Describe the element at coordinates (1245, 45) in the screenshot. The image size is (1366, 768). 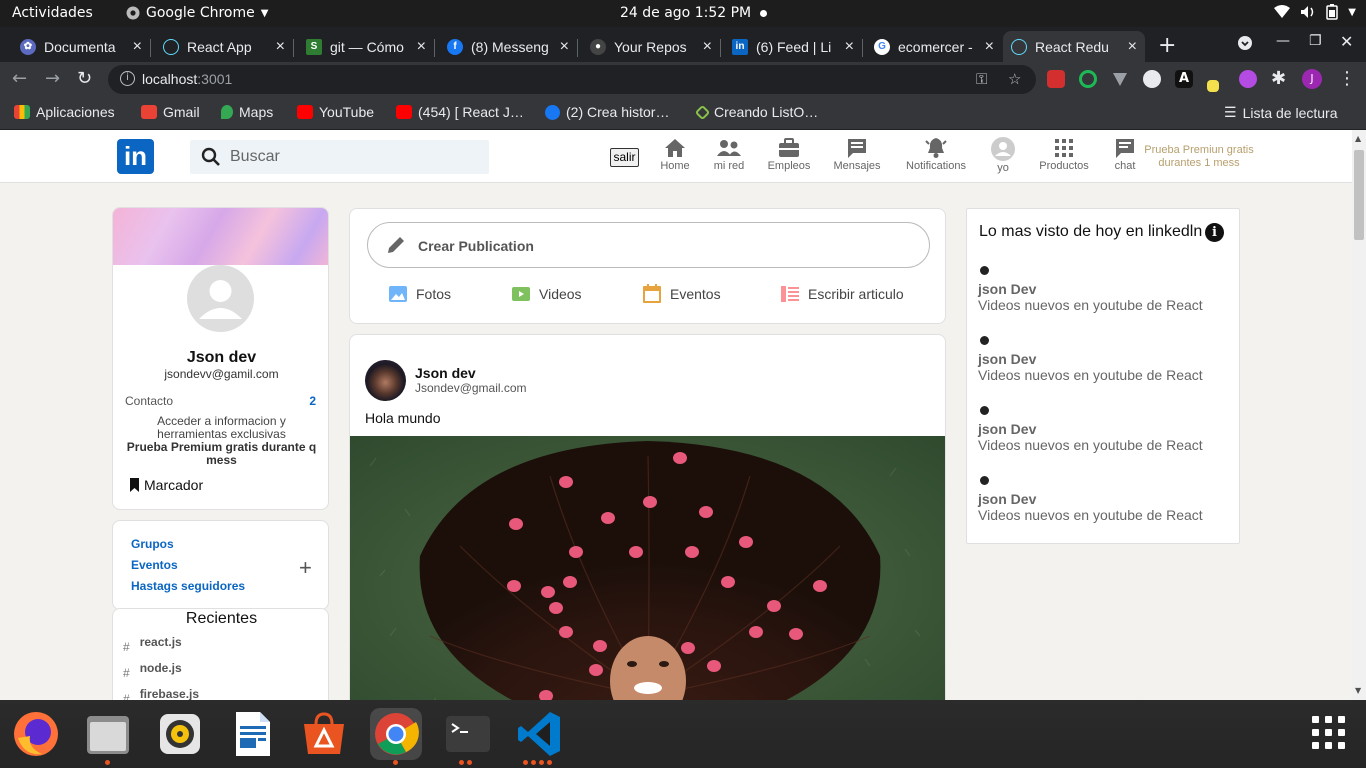
I see `tab-search-icon` at that location.